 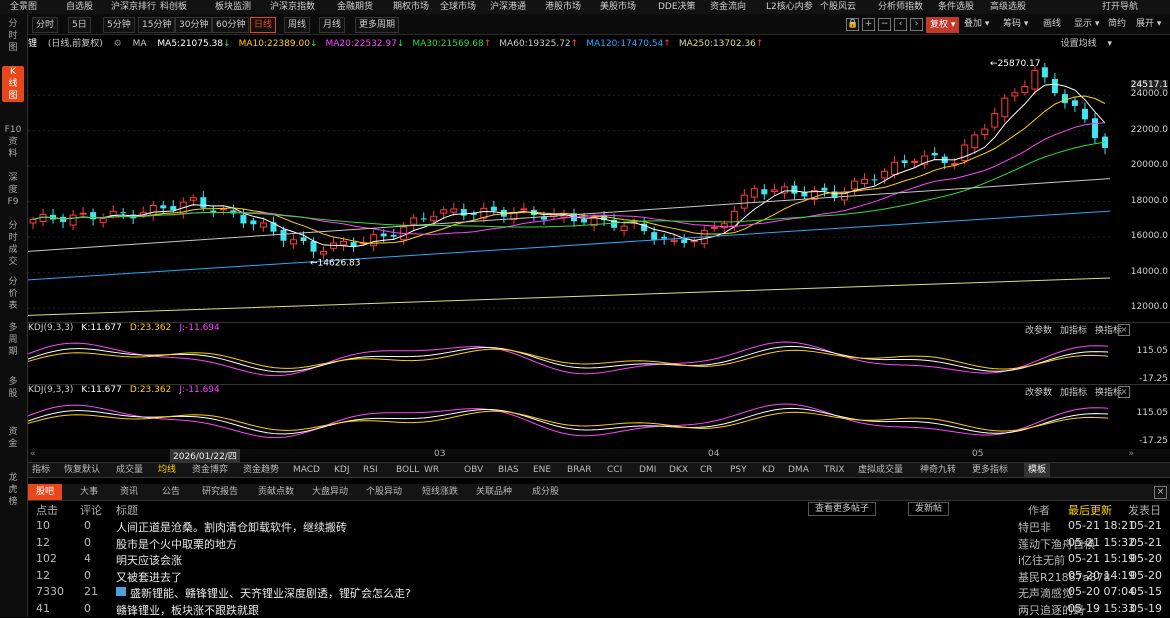 I want to click on show-button: 显示 ▾, so click(x=1086, y=24).